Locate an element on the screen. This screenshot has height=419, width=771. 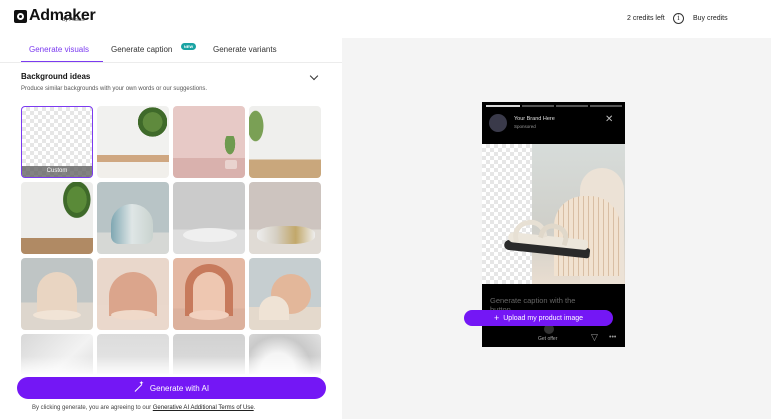
magic-wand-icon is located at coordinates (139, 386).